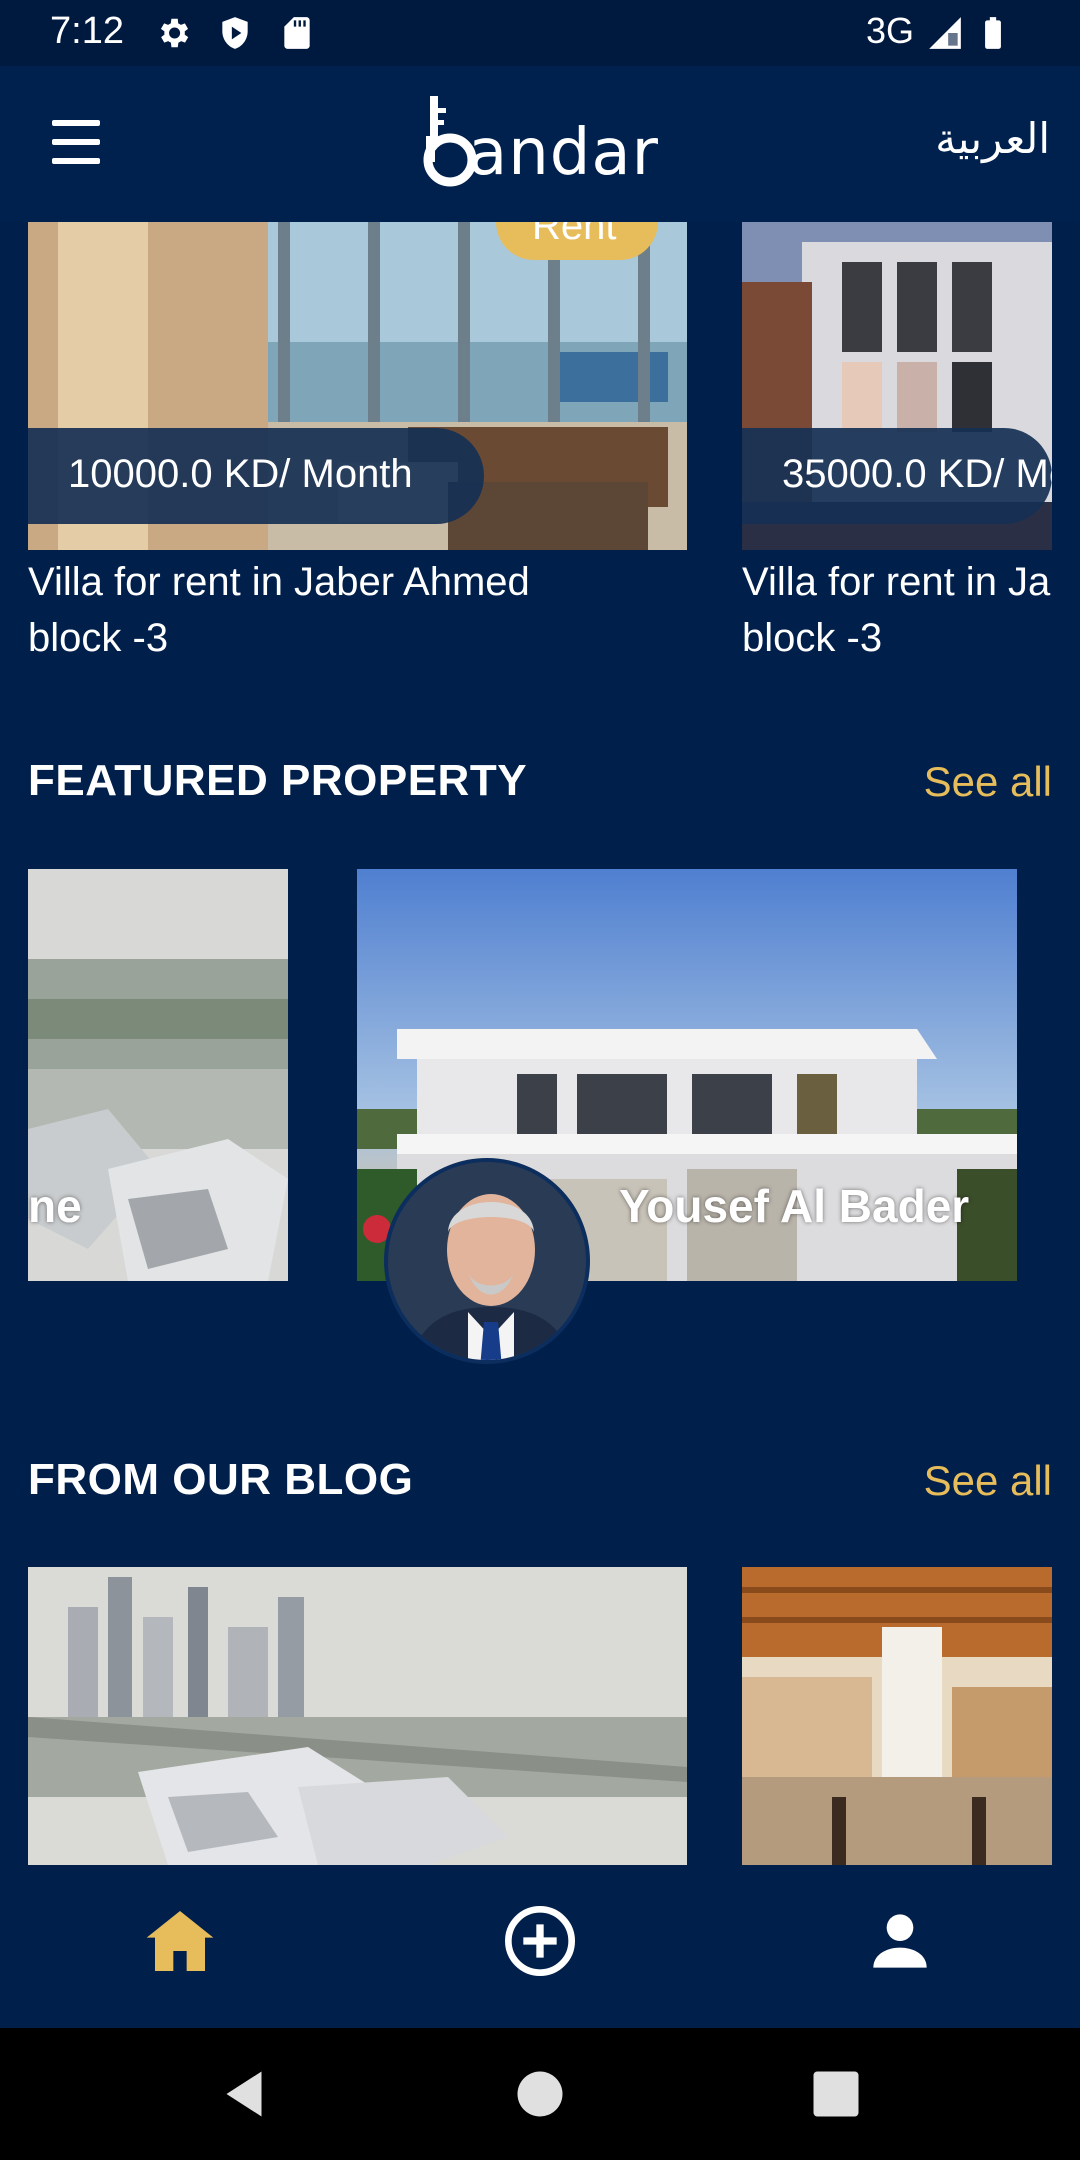  Describe the element at coordinates (540, 1941) in the screenshot. I see `add-property-icon` at that location.